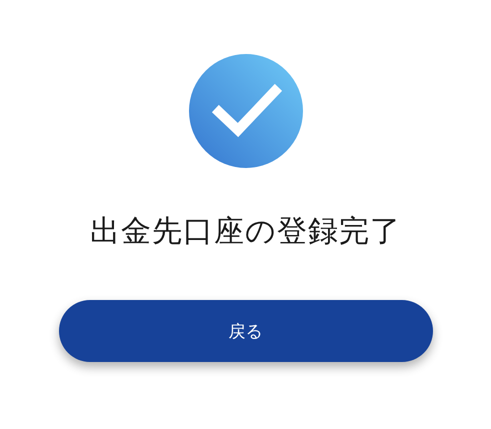  Describe the element at coordinates (245, 331) in the screenshot. I see `back-button: 戻る` at that location.